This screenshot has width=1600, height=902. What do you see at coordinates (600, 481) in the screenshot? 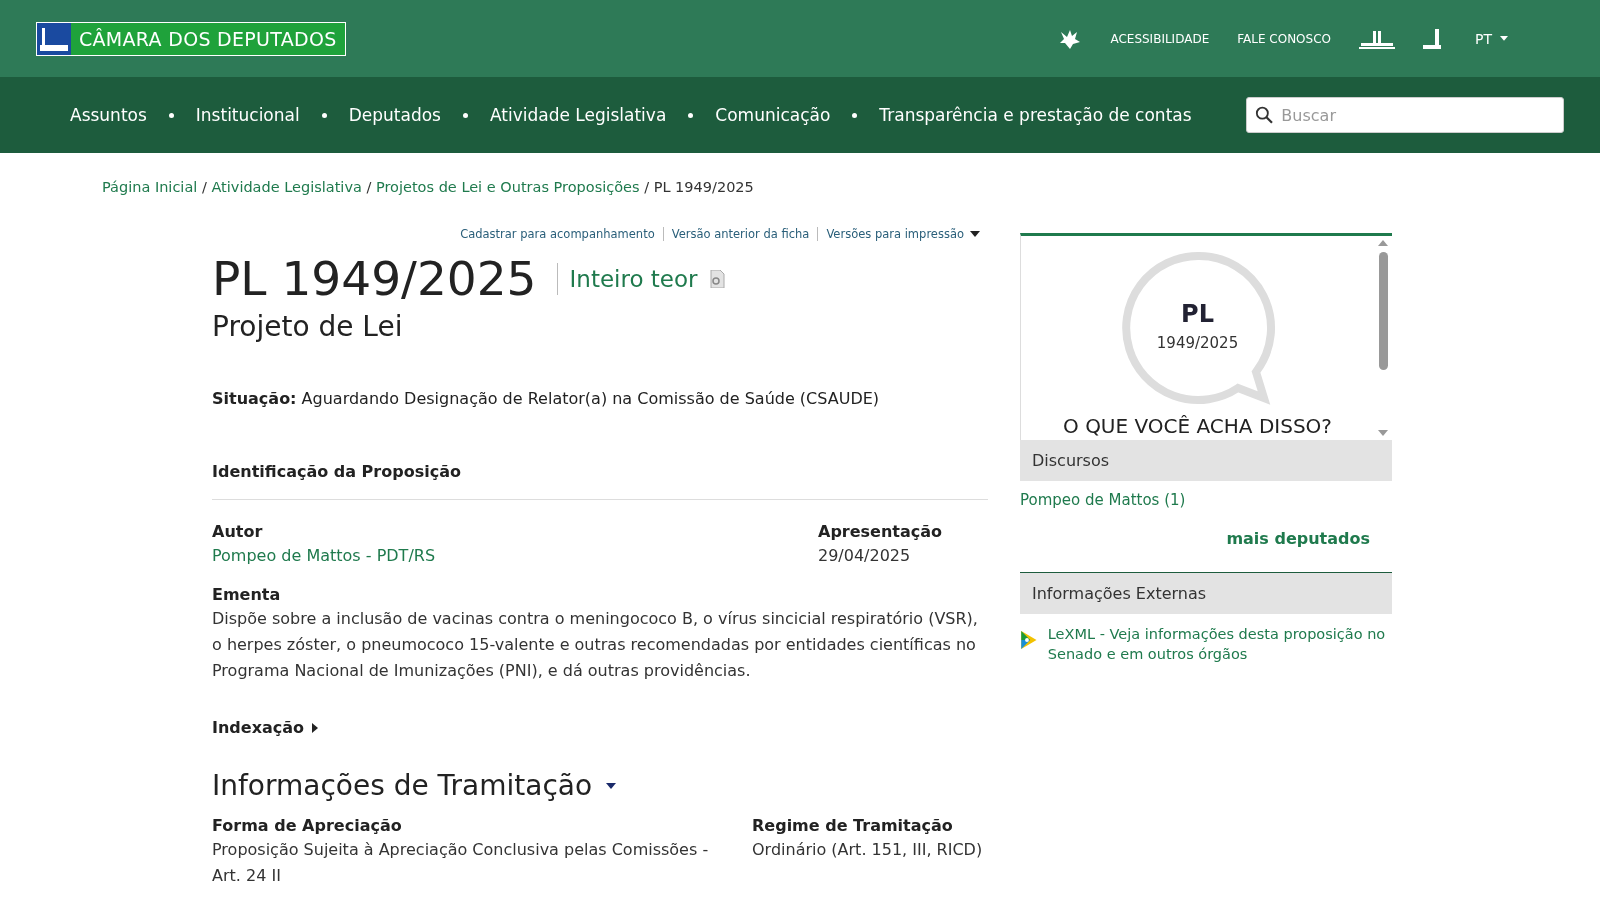
I see `section-heading: Identificação da Proposição` at bounding box center [600, 481].